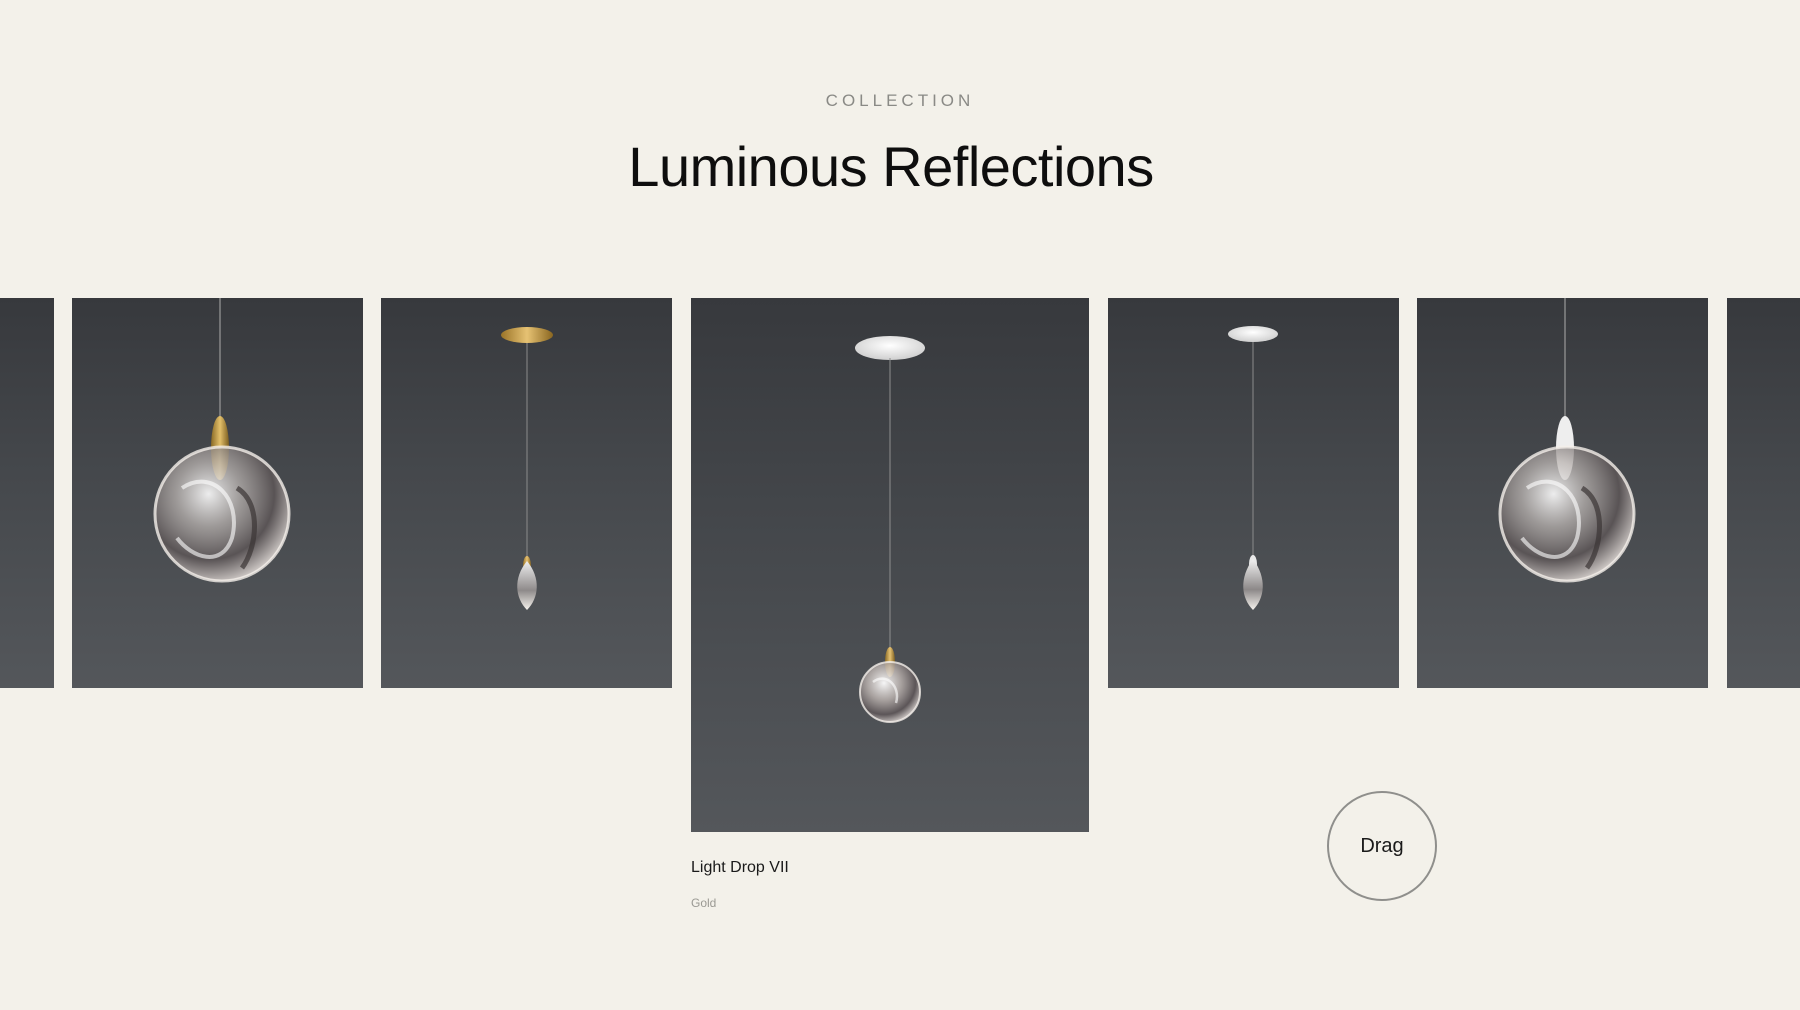 This screenshot has height=1010, width=1800. What do you see at coordinates (1253, 468) in the screenshot?
I see `drop-pendant-white-image` at bounding box center [1253, 468].